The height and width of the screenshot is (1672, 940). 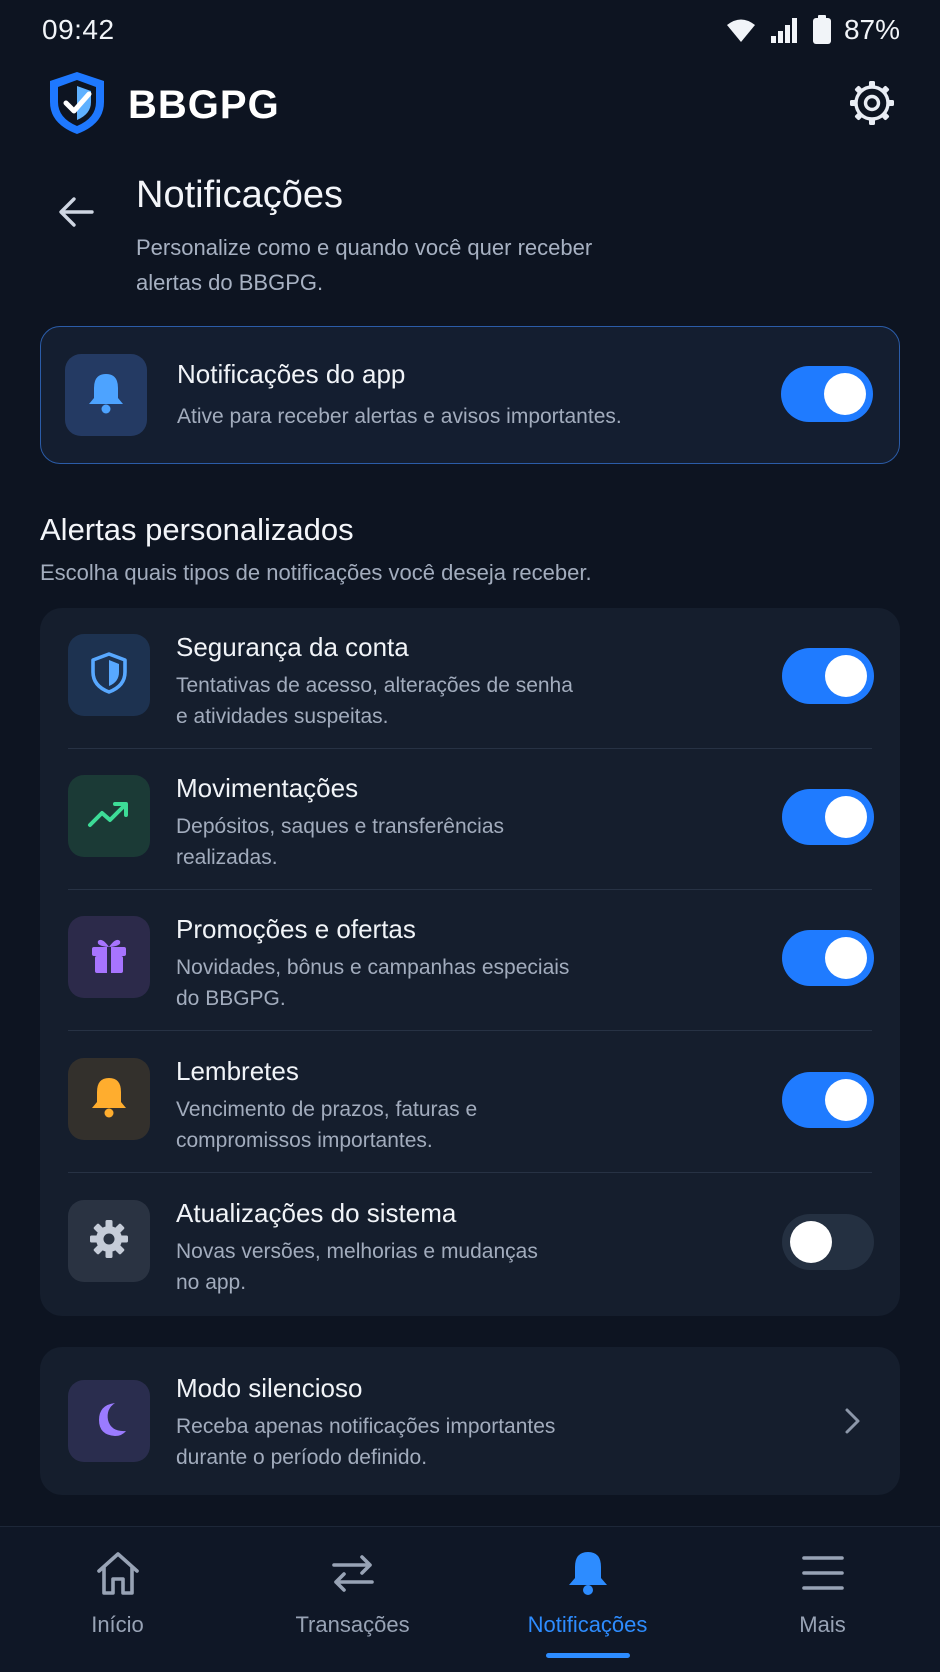 What do you see at coordinates (267, 788) in the screenshot?
I see `alert-title: Movimentações` at bounding box center [267, 788].